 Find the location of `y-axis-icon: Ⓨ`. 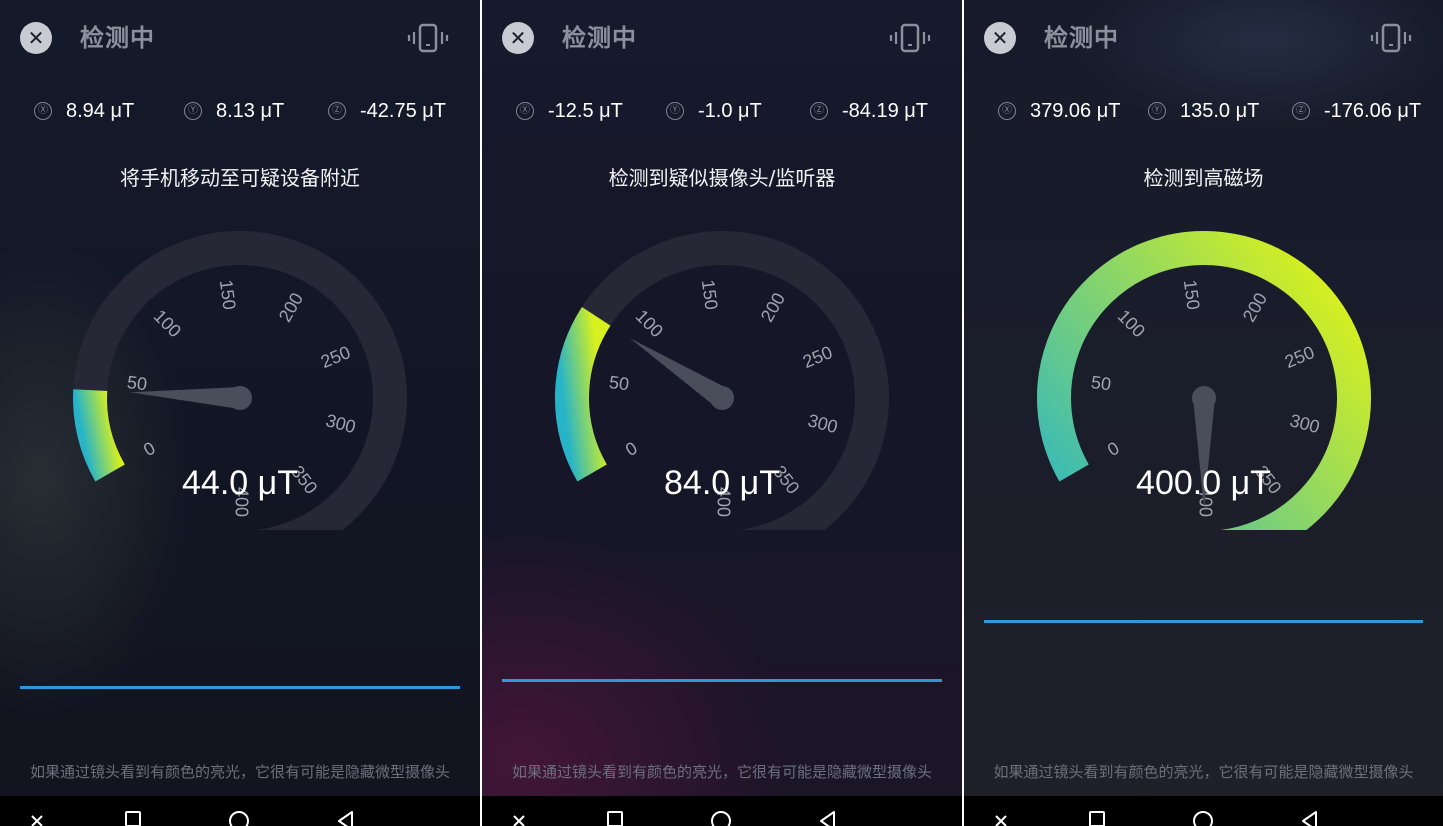

y-axis-icon: Ⓨ is located at coordinates (193, 111).